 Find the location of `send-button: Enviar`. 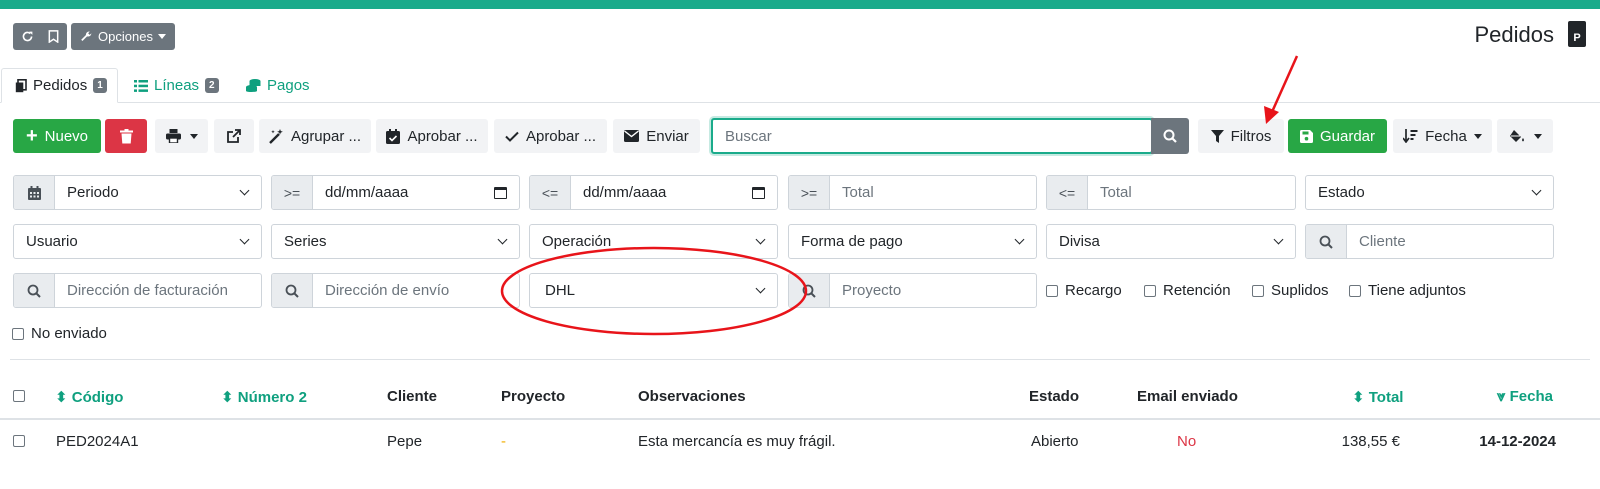

send-button: Enviar is located at coordinates (656, 136).